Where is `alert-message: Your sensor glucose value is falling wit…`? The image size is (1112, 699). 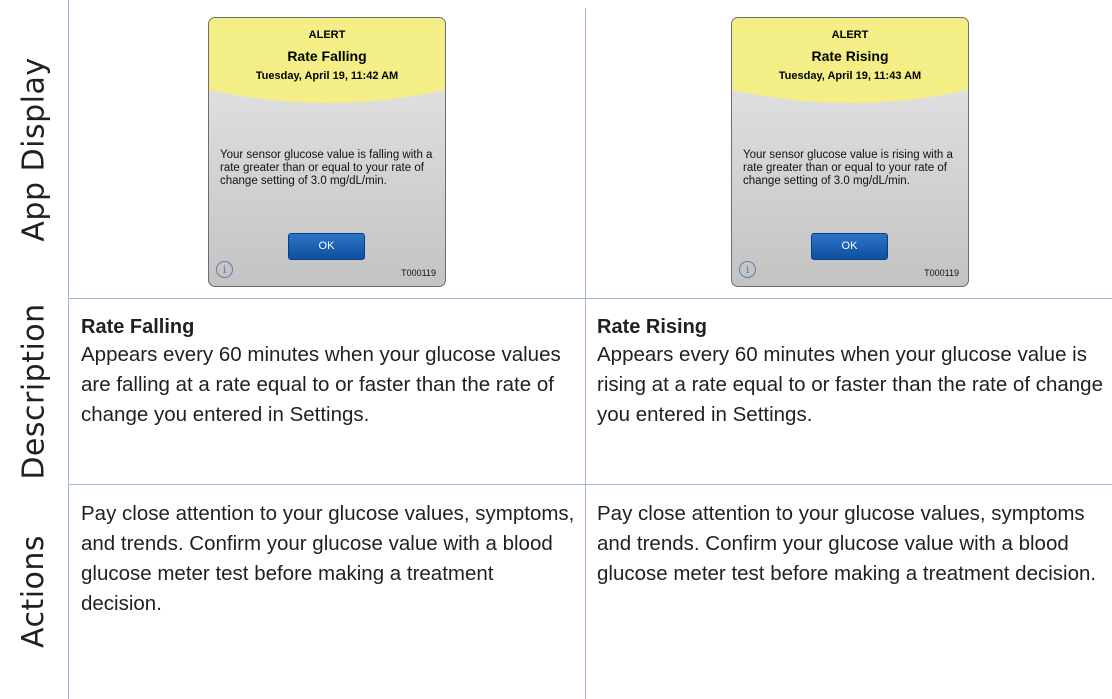 alert-message: Your sensor glucose value is falling wit… is located at coordinates (326, 168).